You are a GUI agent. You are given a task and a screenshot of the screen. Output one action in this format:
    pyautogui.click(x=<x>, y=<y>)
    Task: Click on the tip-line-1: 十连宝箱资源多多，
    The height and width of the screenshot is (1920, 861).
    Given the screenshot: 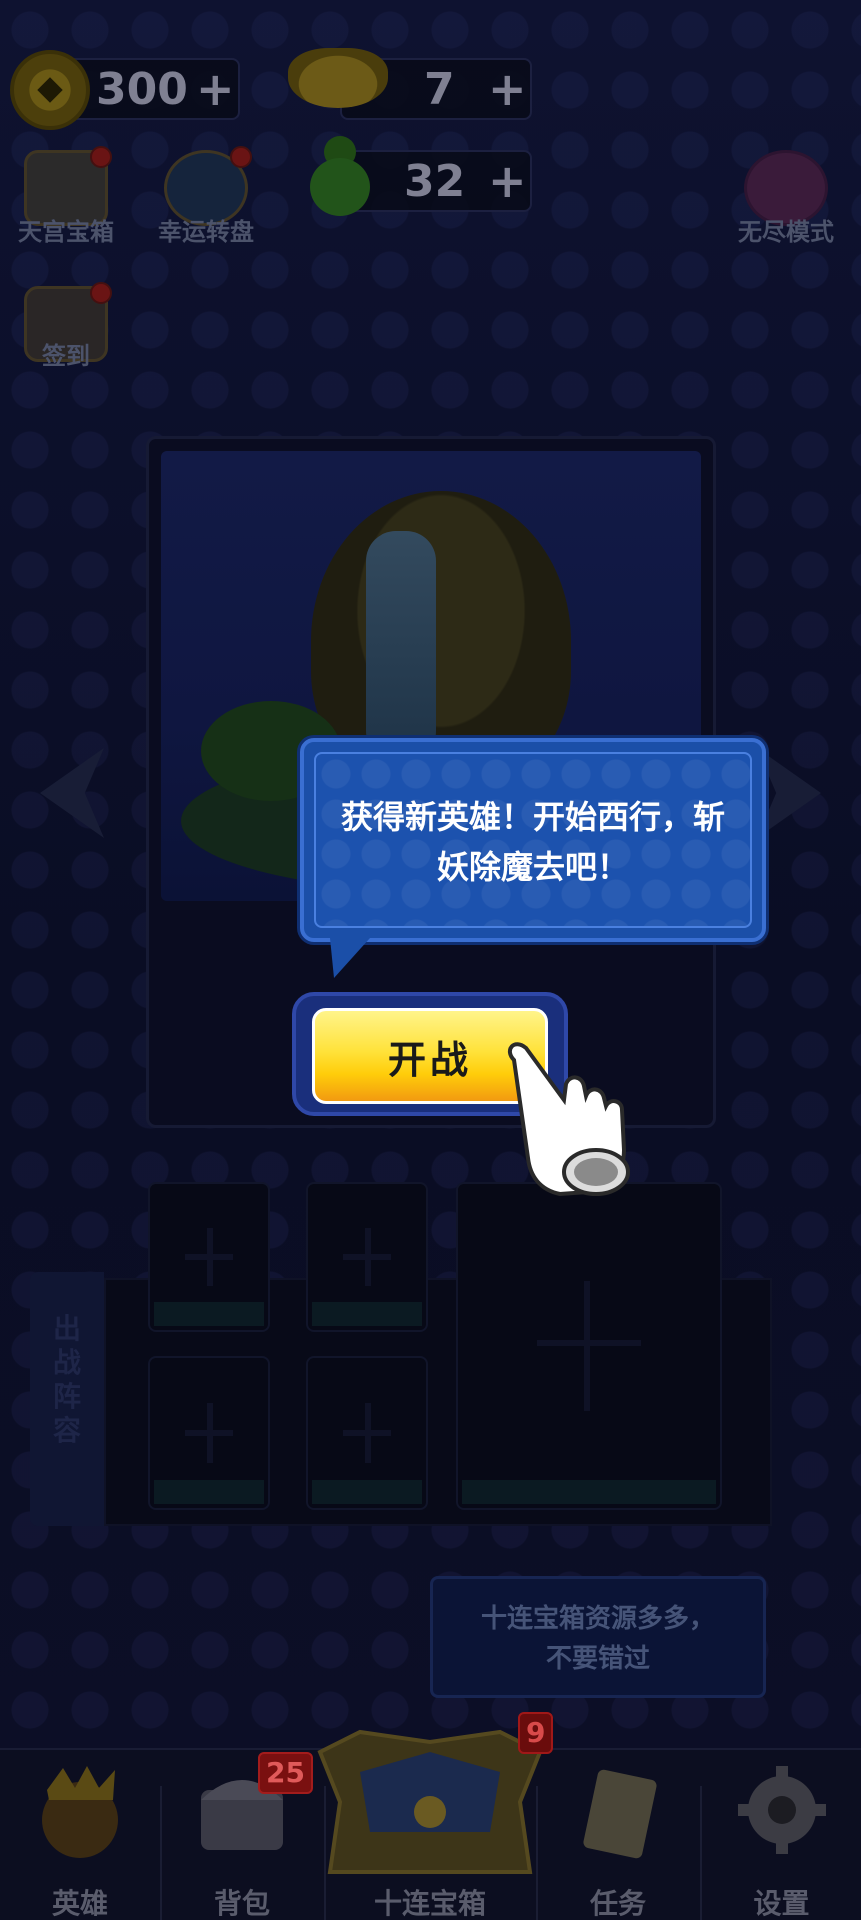 What is the action you would take?
    pyautogui.click(x=597, y=1619)
    